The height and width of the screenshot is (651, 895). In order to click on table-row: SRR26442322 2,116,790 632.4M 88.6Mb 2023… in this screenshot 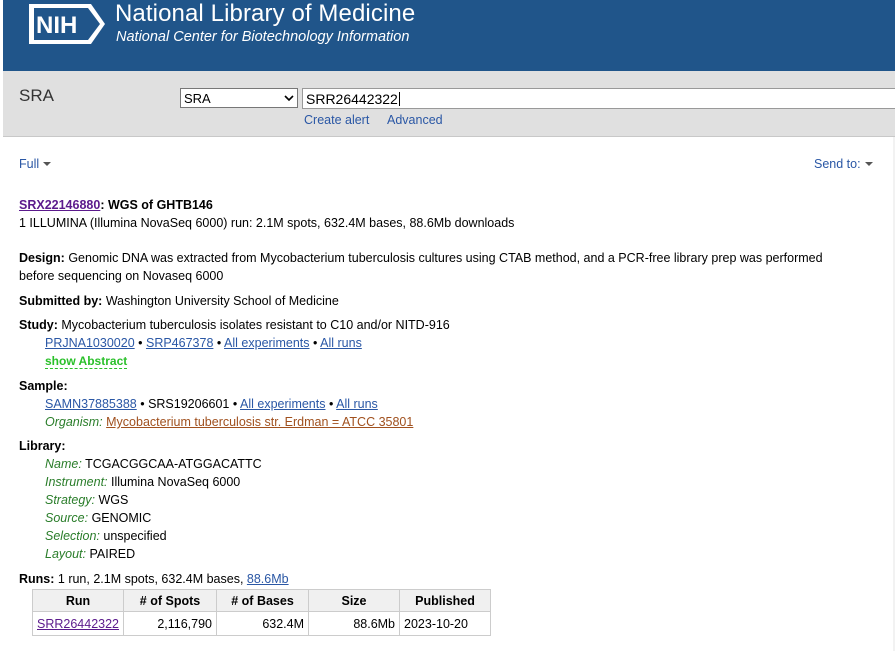, I will do `click(261, 623)`.